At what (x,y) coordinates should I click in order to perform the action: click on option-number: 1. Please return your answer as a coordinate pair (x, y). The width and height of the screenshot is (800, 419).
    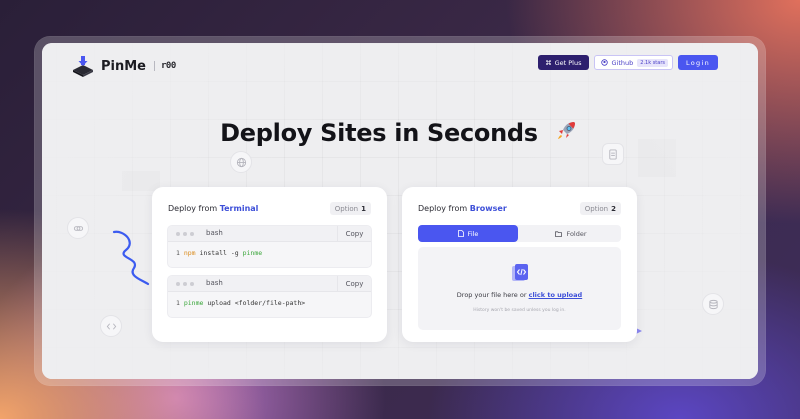
    Looking at the image, I should click on (363, 208).